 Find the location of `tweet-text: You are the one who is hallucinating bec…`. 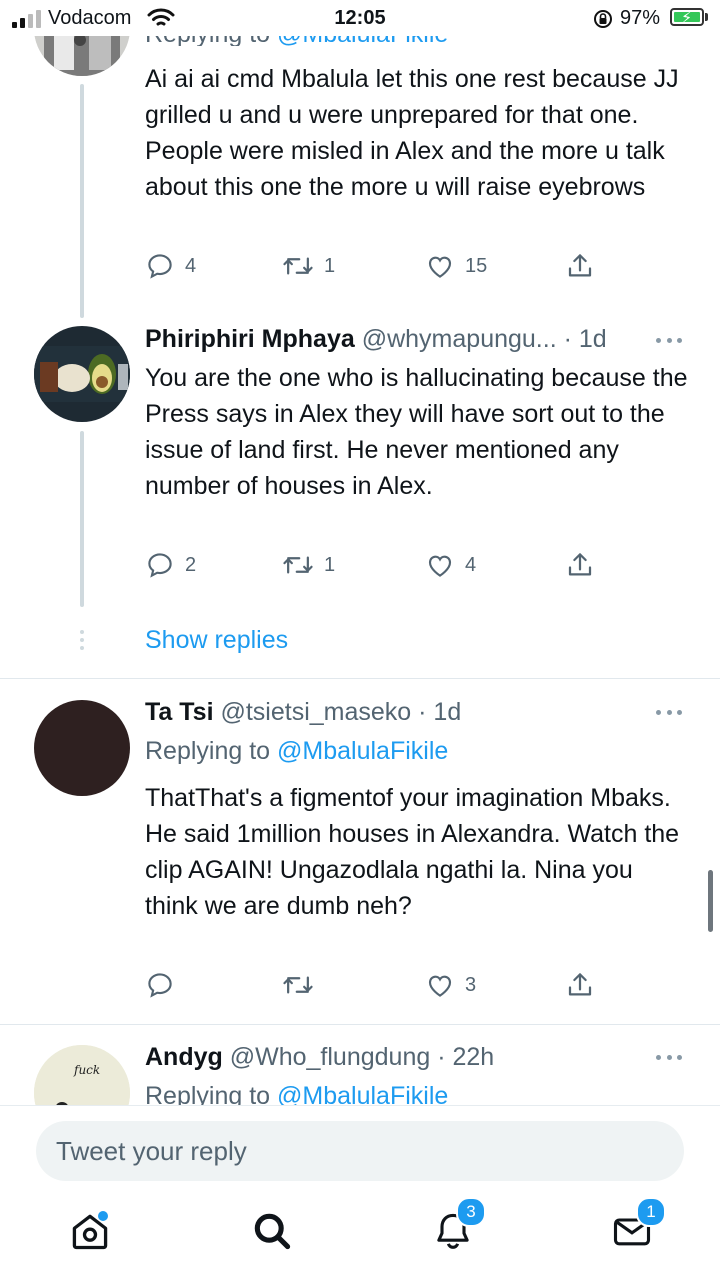

tweet-text: You are the one who is hallucinating bec… is located at coordinates (416, 432).